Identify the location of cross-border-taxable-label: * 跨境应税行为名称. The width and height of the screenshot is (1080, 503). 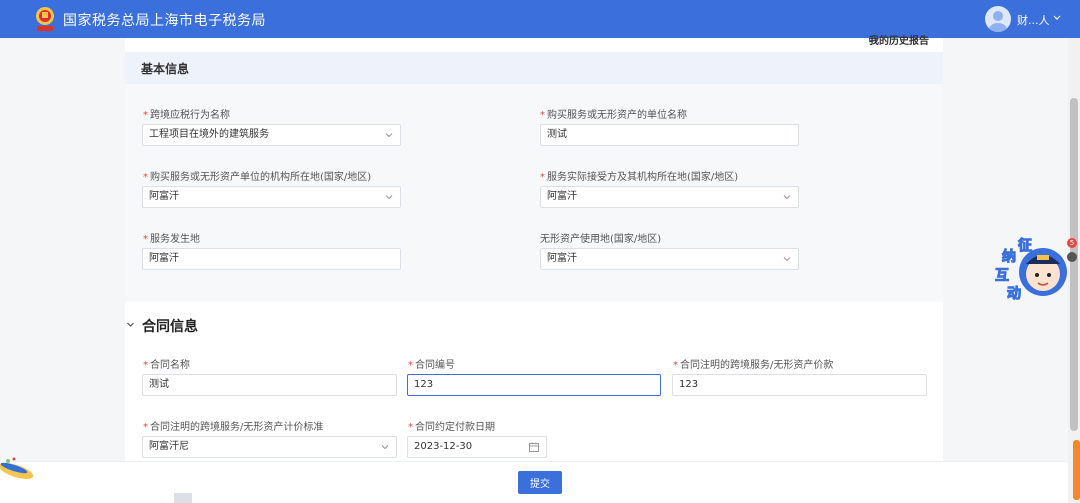
(186, 115).